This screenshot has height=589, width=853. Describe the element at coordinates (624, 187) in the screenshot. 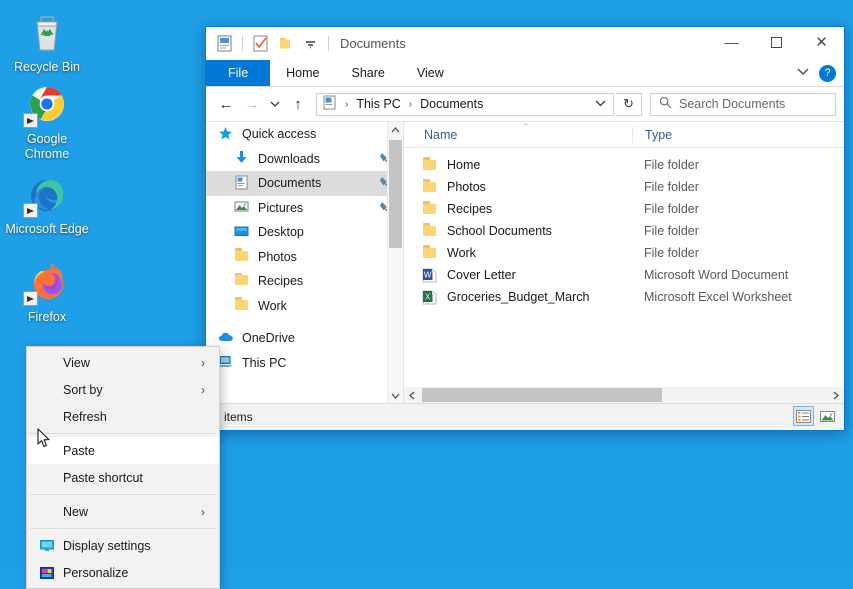

I see `table-row: Photos File folder` at that location.